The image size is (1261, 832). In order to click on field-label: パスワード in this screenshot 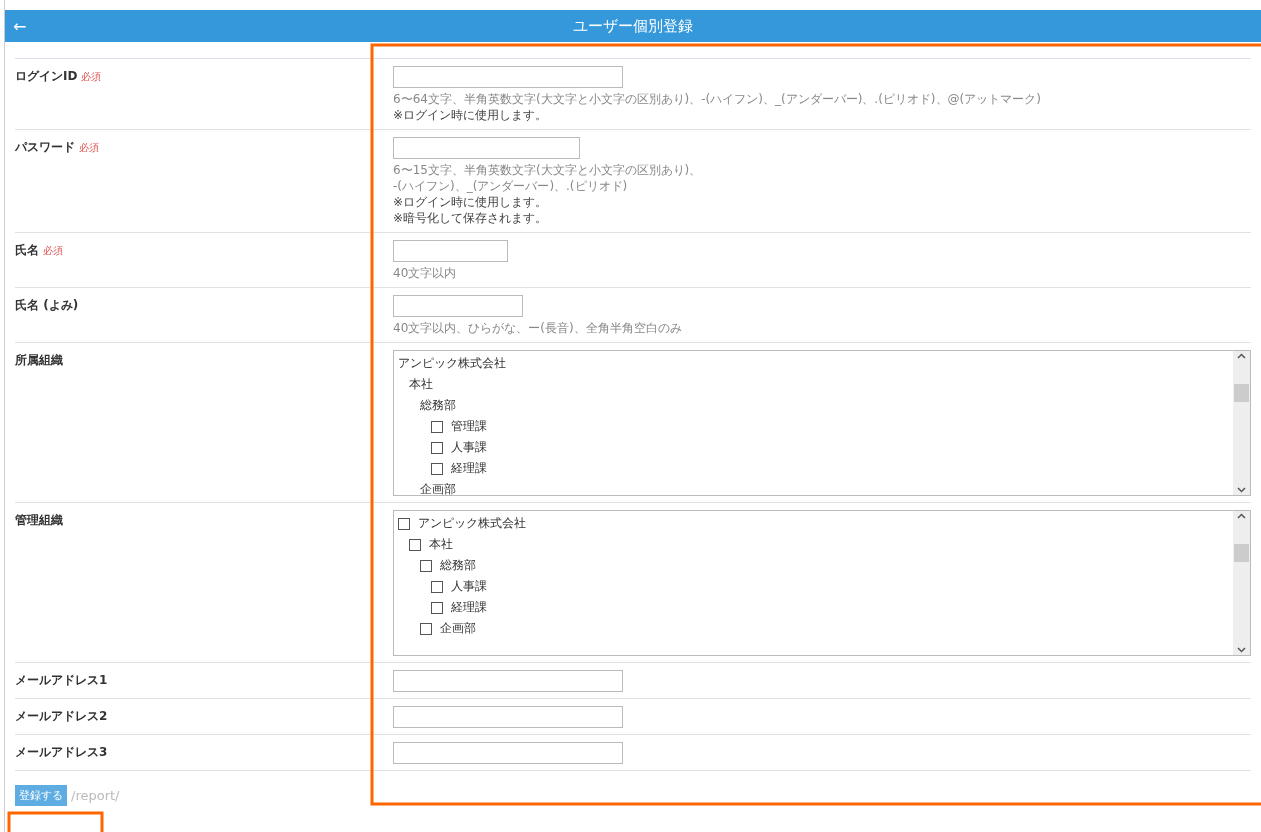, I will do `click(45, 147)`.